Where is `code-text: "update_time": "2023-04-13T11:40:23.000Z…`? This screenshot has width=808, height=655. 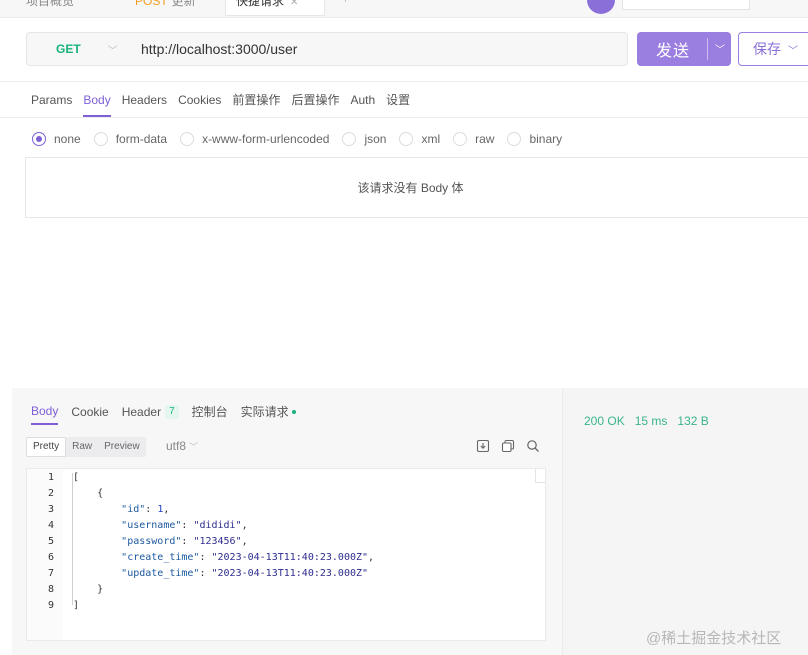 code-text: "update_time": "2023-04-13T11:40:23.000Z… is located at coordinates (220, 574).